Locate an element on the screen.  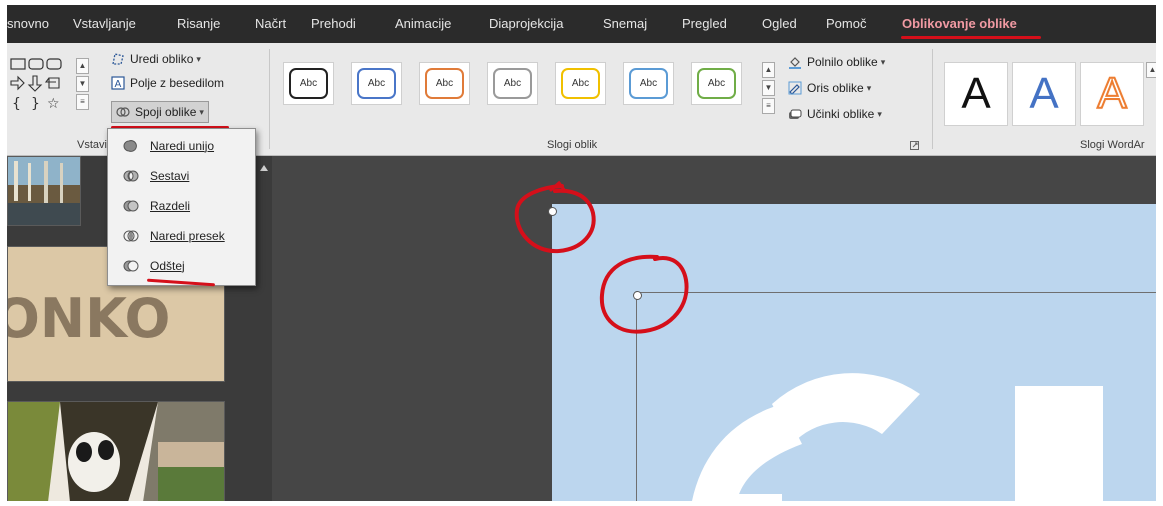
shape-fill-button: Polnilo oblike ▾ is located at coordinates (836, 62).